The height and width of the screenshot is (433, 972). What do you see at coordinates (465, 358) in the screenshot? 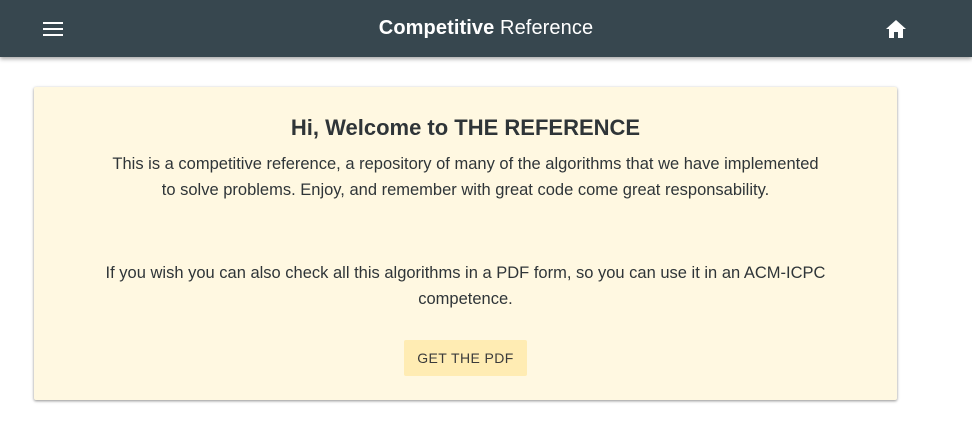
I see `get-pdf-button: GET THE PDF` at bounding box center [465, 358].